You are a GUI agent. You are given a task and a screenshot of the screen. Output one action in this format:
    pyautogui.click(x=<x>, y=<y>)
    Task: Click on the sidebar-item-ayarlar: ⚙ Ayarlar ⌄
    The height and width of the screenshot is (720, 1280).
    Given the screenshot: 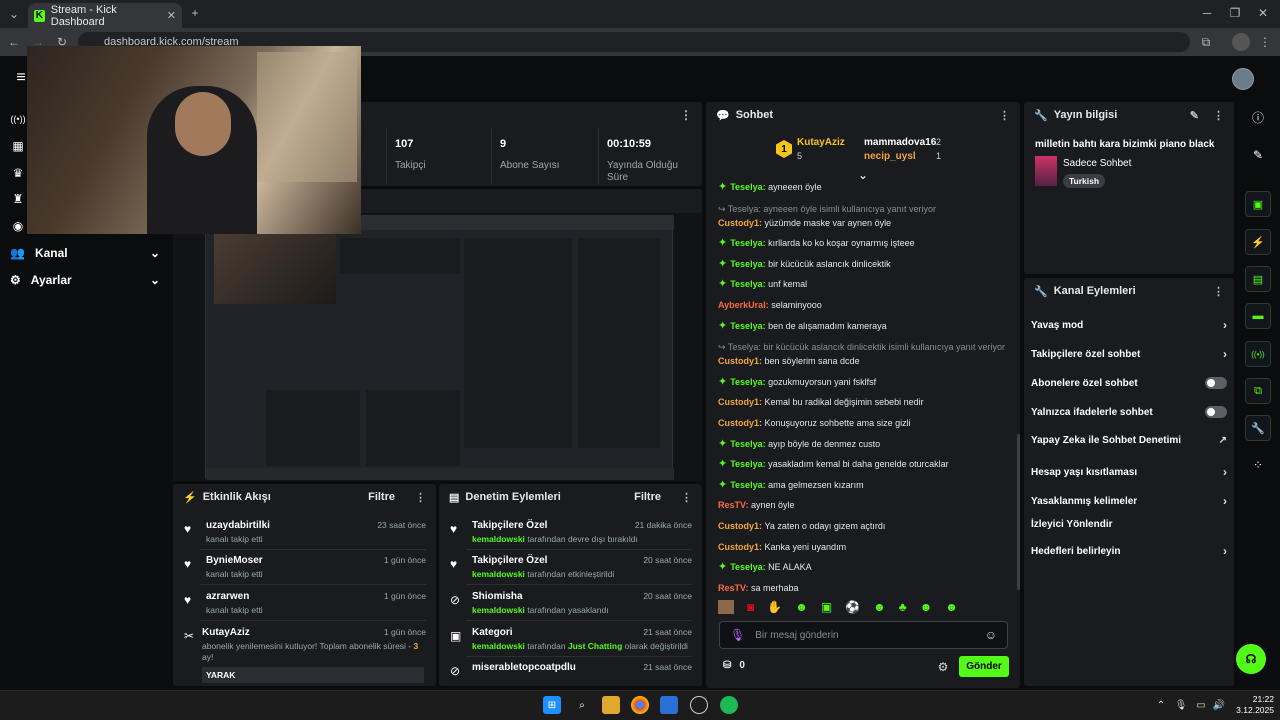 What is the action you would take?
    pyautogui.click(x=85, y=280)
    